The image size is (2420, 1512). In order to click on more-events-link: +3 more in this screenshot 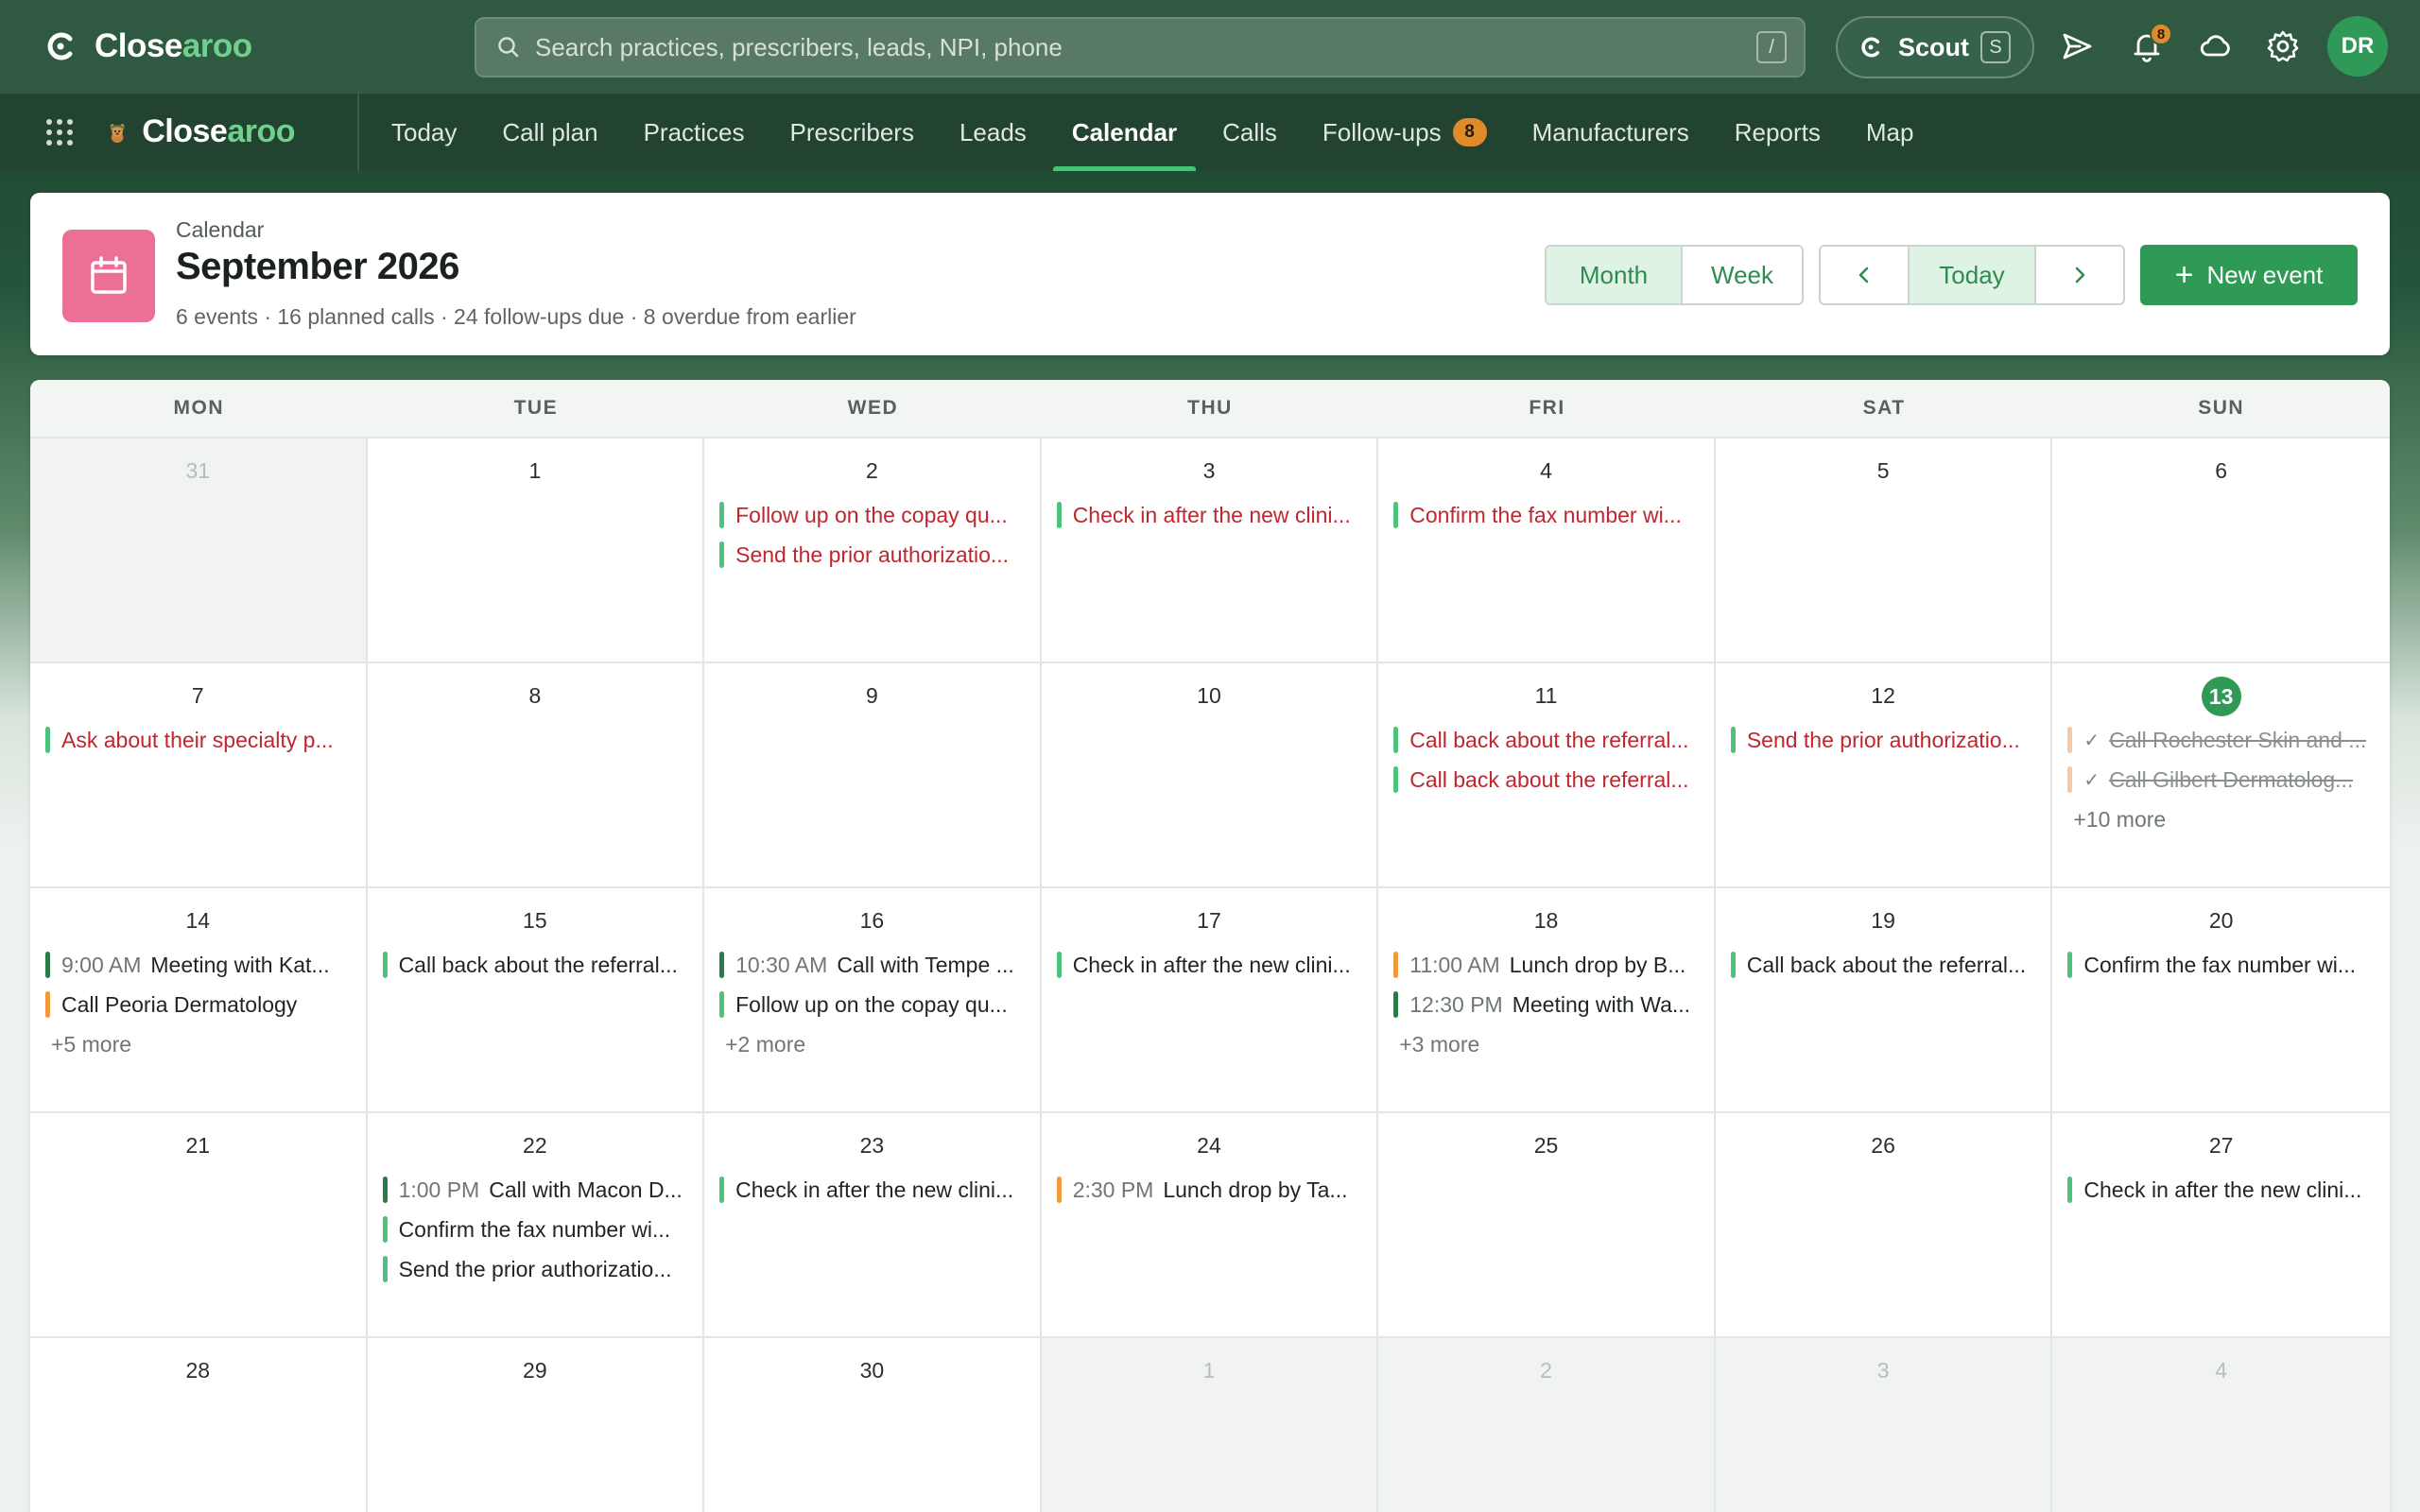, I will do `click(1547, 1044)`.